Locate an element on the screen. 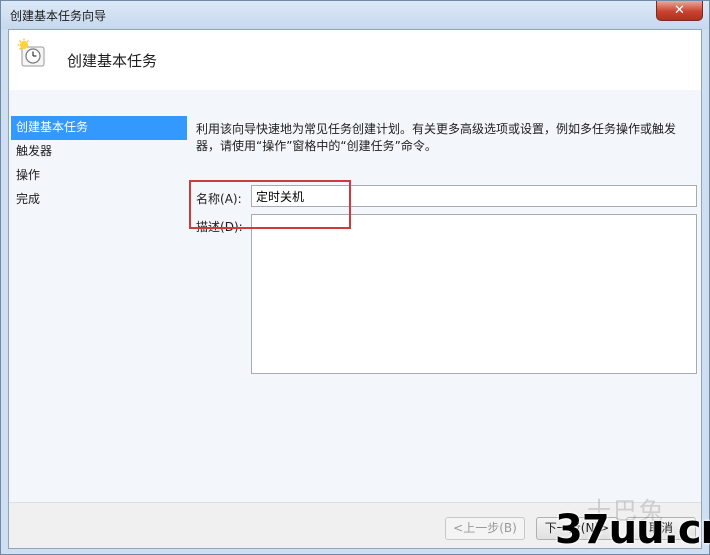  close-icon: ✕ is located at coordinates (679, 10).